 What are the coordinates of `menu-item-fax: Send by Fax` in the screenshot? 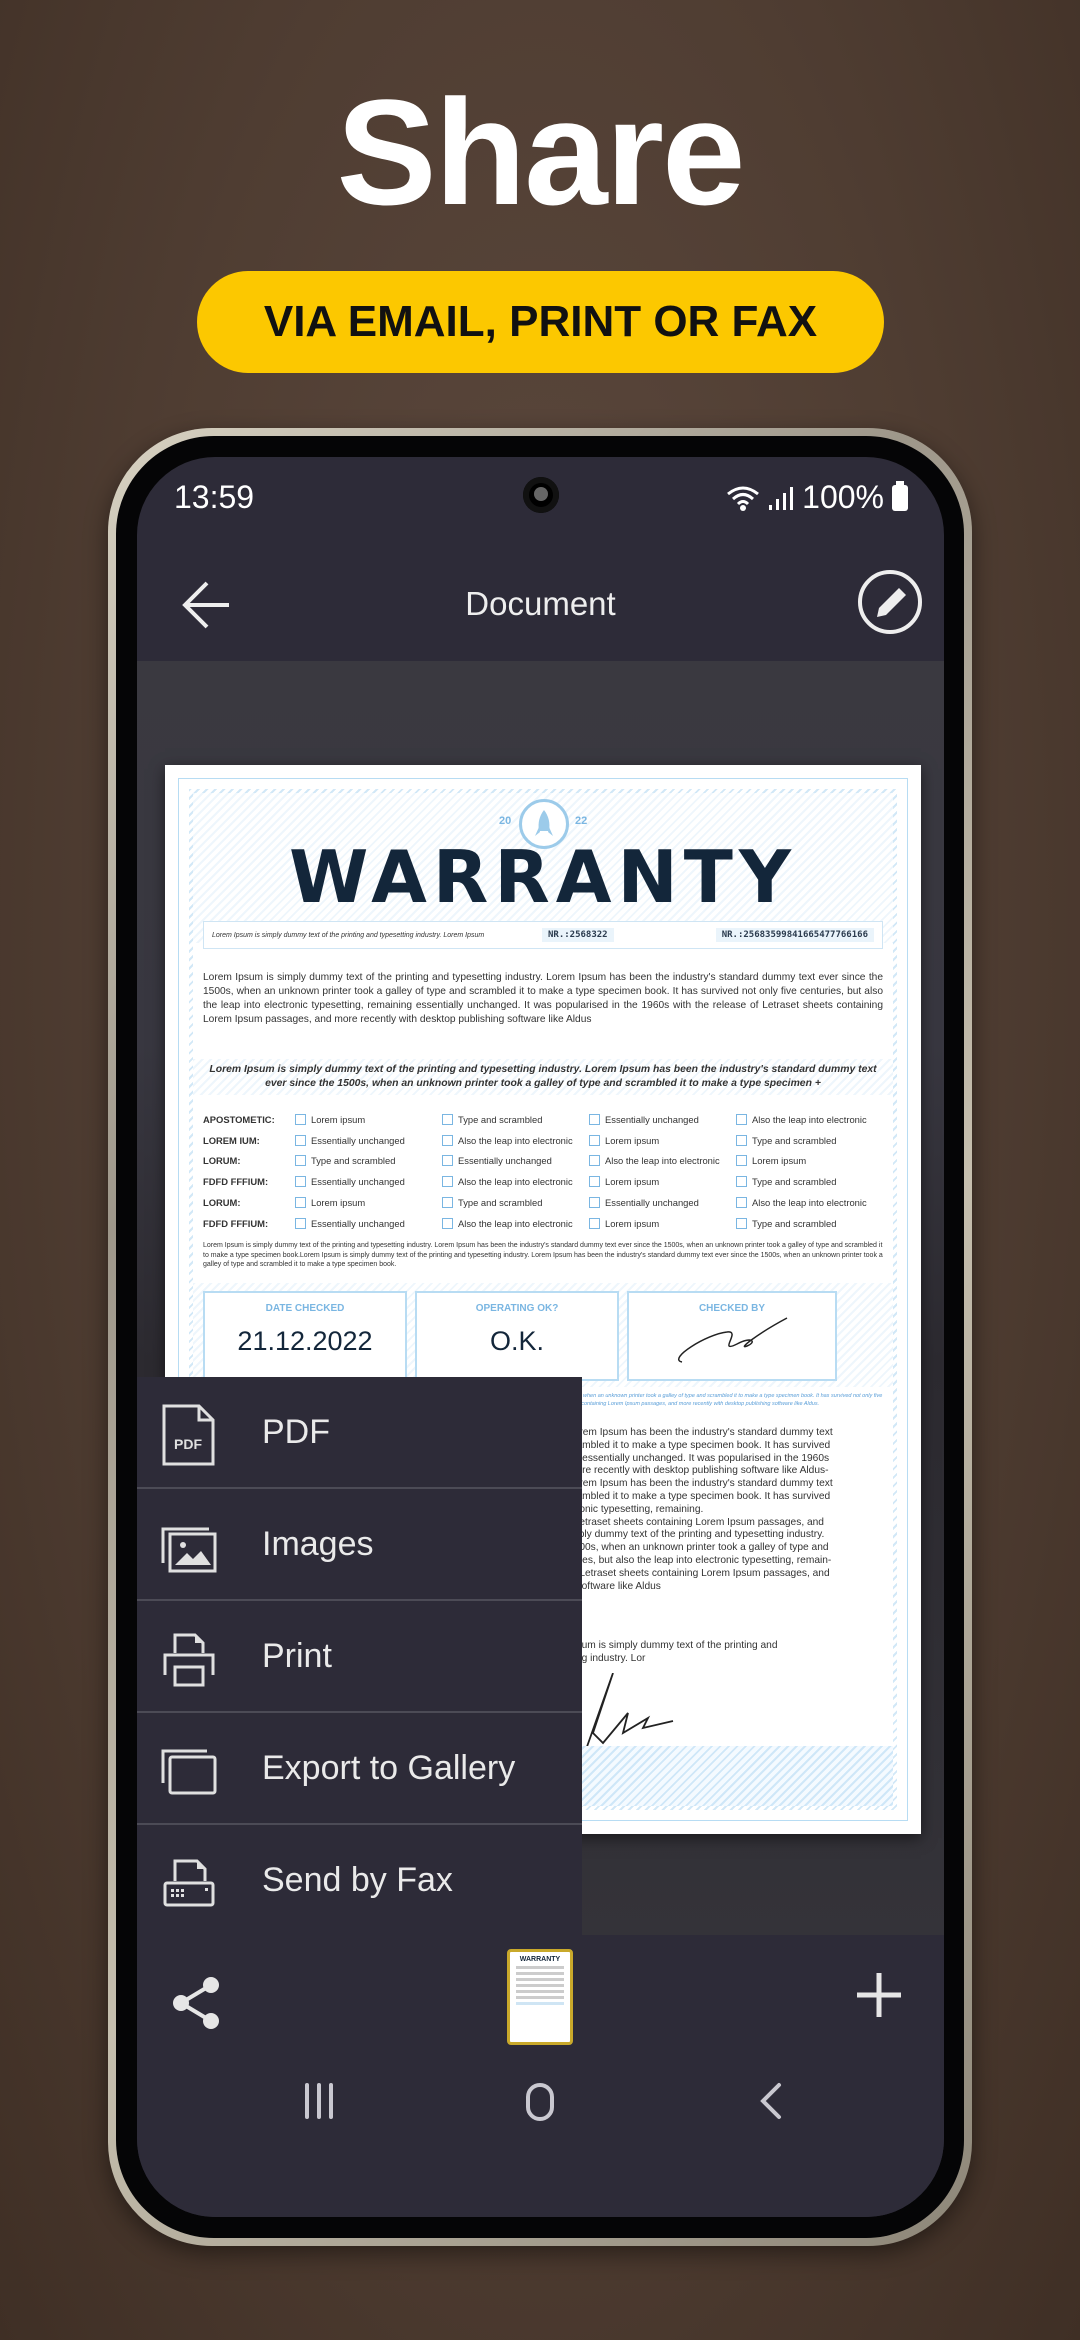 It's located at (359, 1880).